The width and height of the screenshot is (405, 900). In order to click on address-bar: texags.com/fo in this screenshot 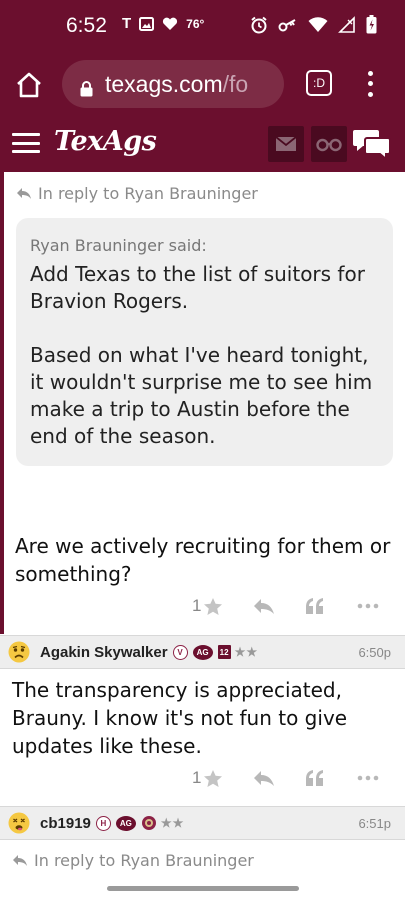, I will do `click(173, 84)`.